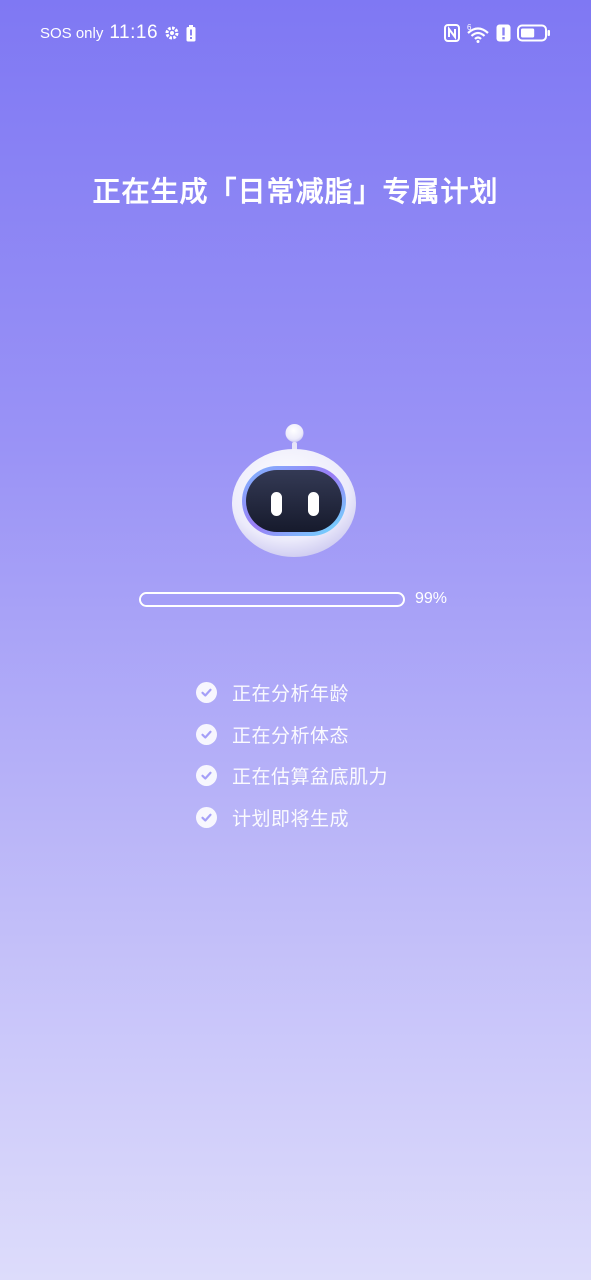 The height and width of the screenshot is (1280, 591). I want to click on battery-icon, so click(534, 33).